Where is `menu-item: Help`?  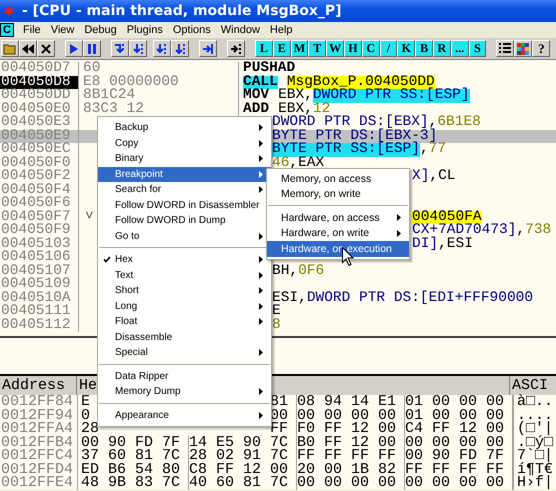
menu-item: Help is located at coordinates (281, 30).